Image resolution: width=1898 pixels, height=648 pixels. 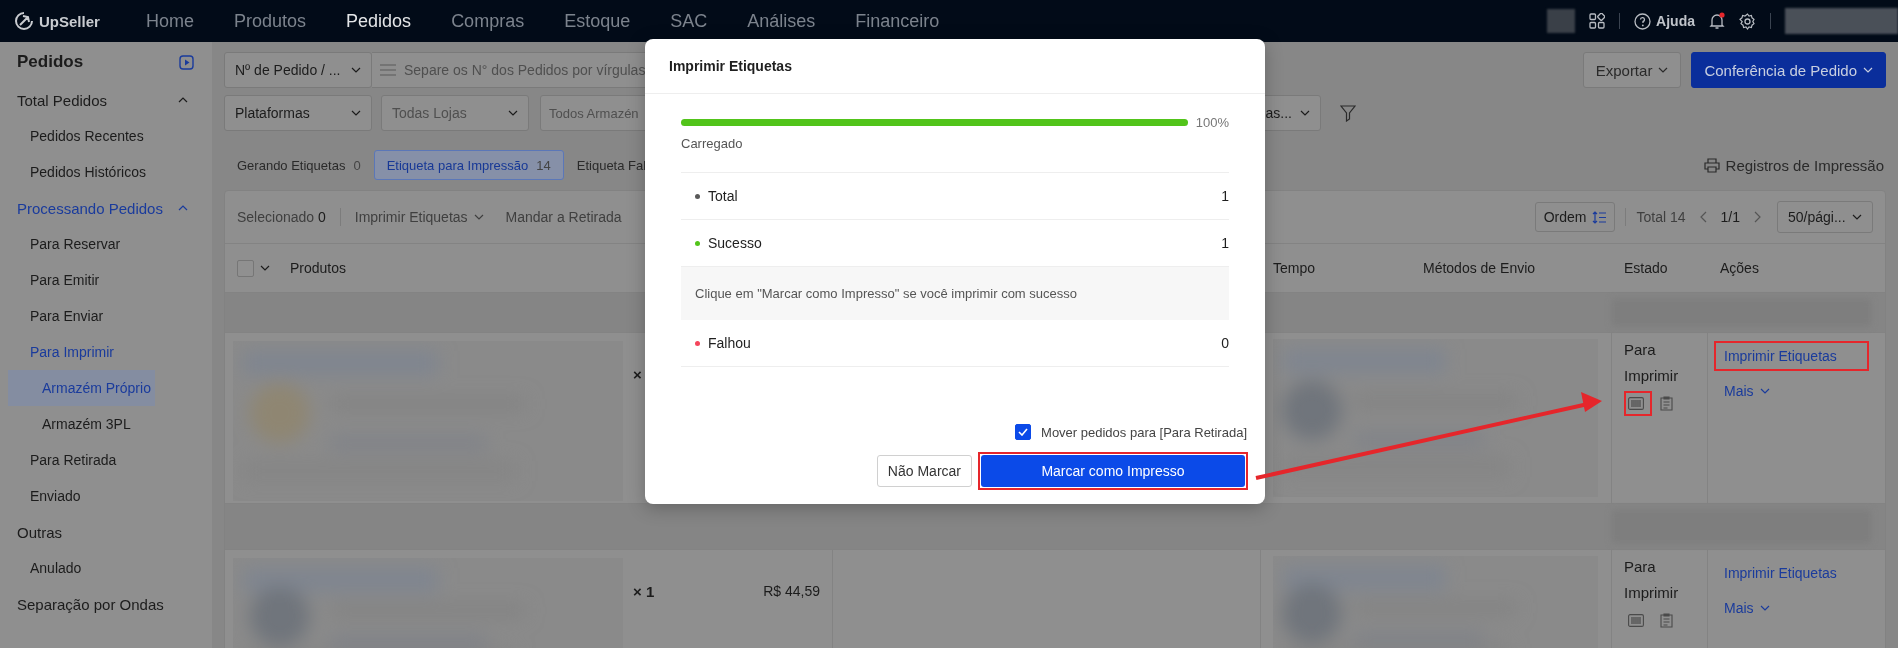 I want to click on blurred-block, so click(x=1561, y=21).